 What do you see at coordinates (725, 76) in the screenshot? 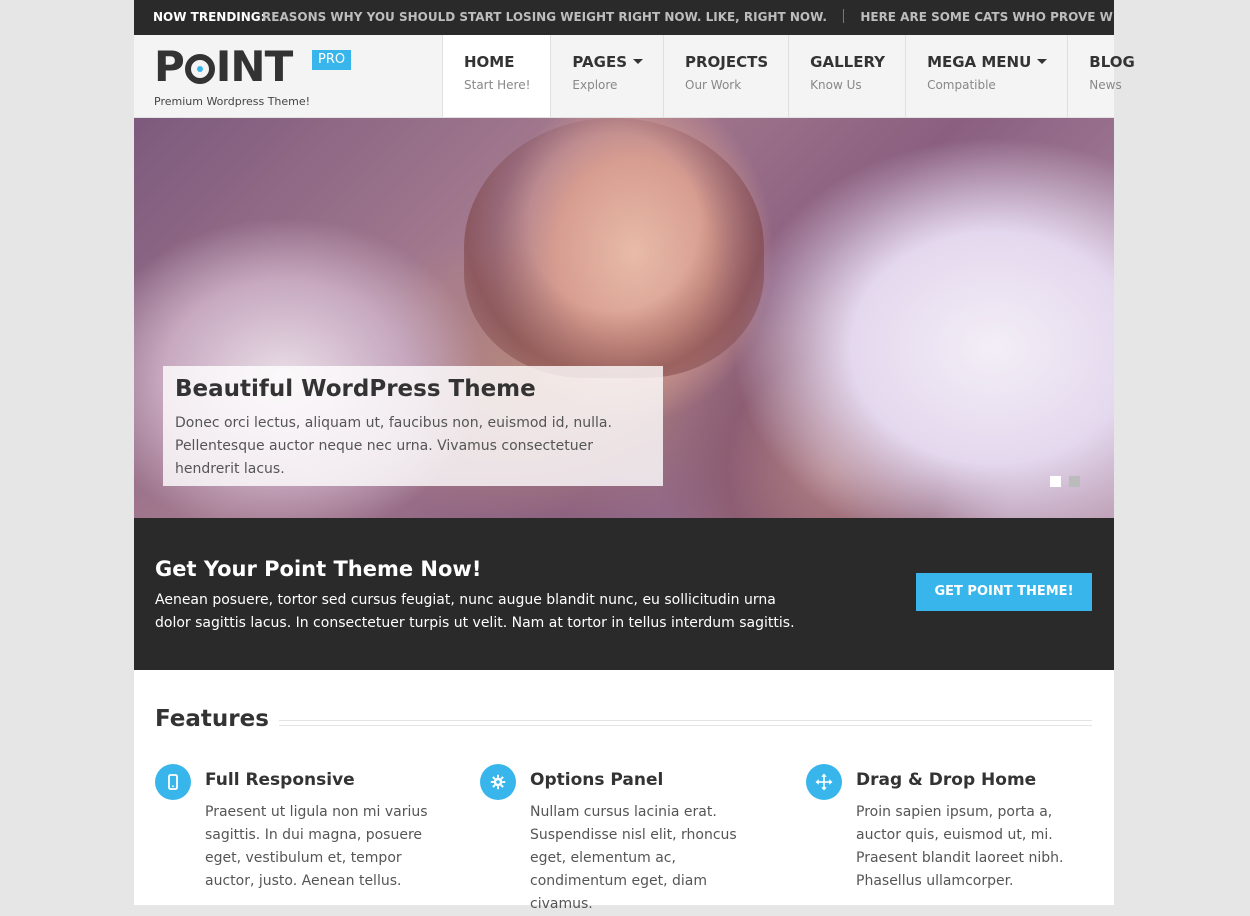
I see `nav-item-projects: PROJECTS Our Work` at bounding box center [725, 76].